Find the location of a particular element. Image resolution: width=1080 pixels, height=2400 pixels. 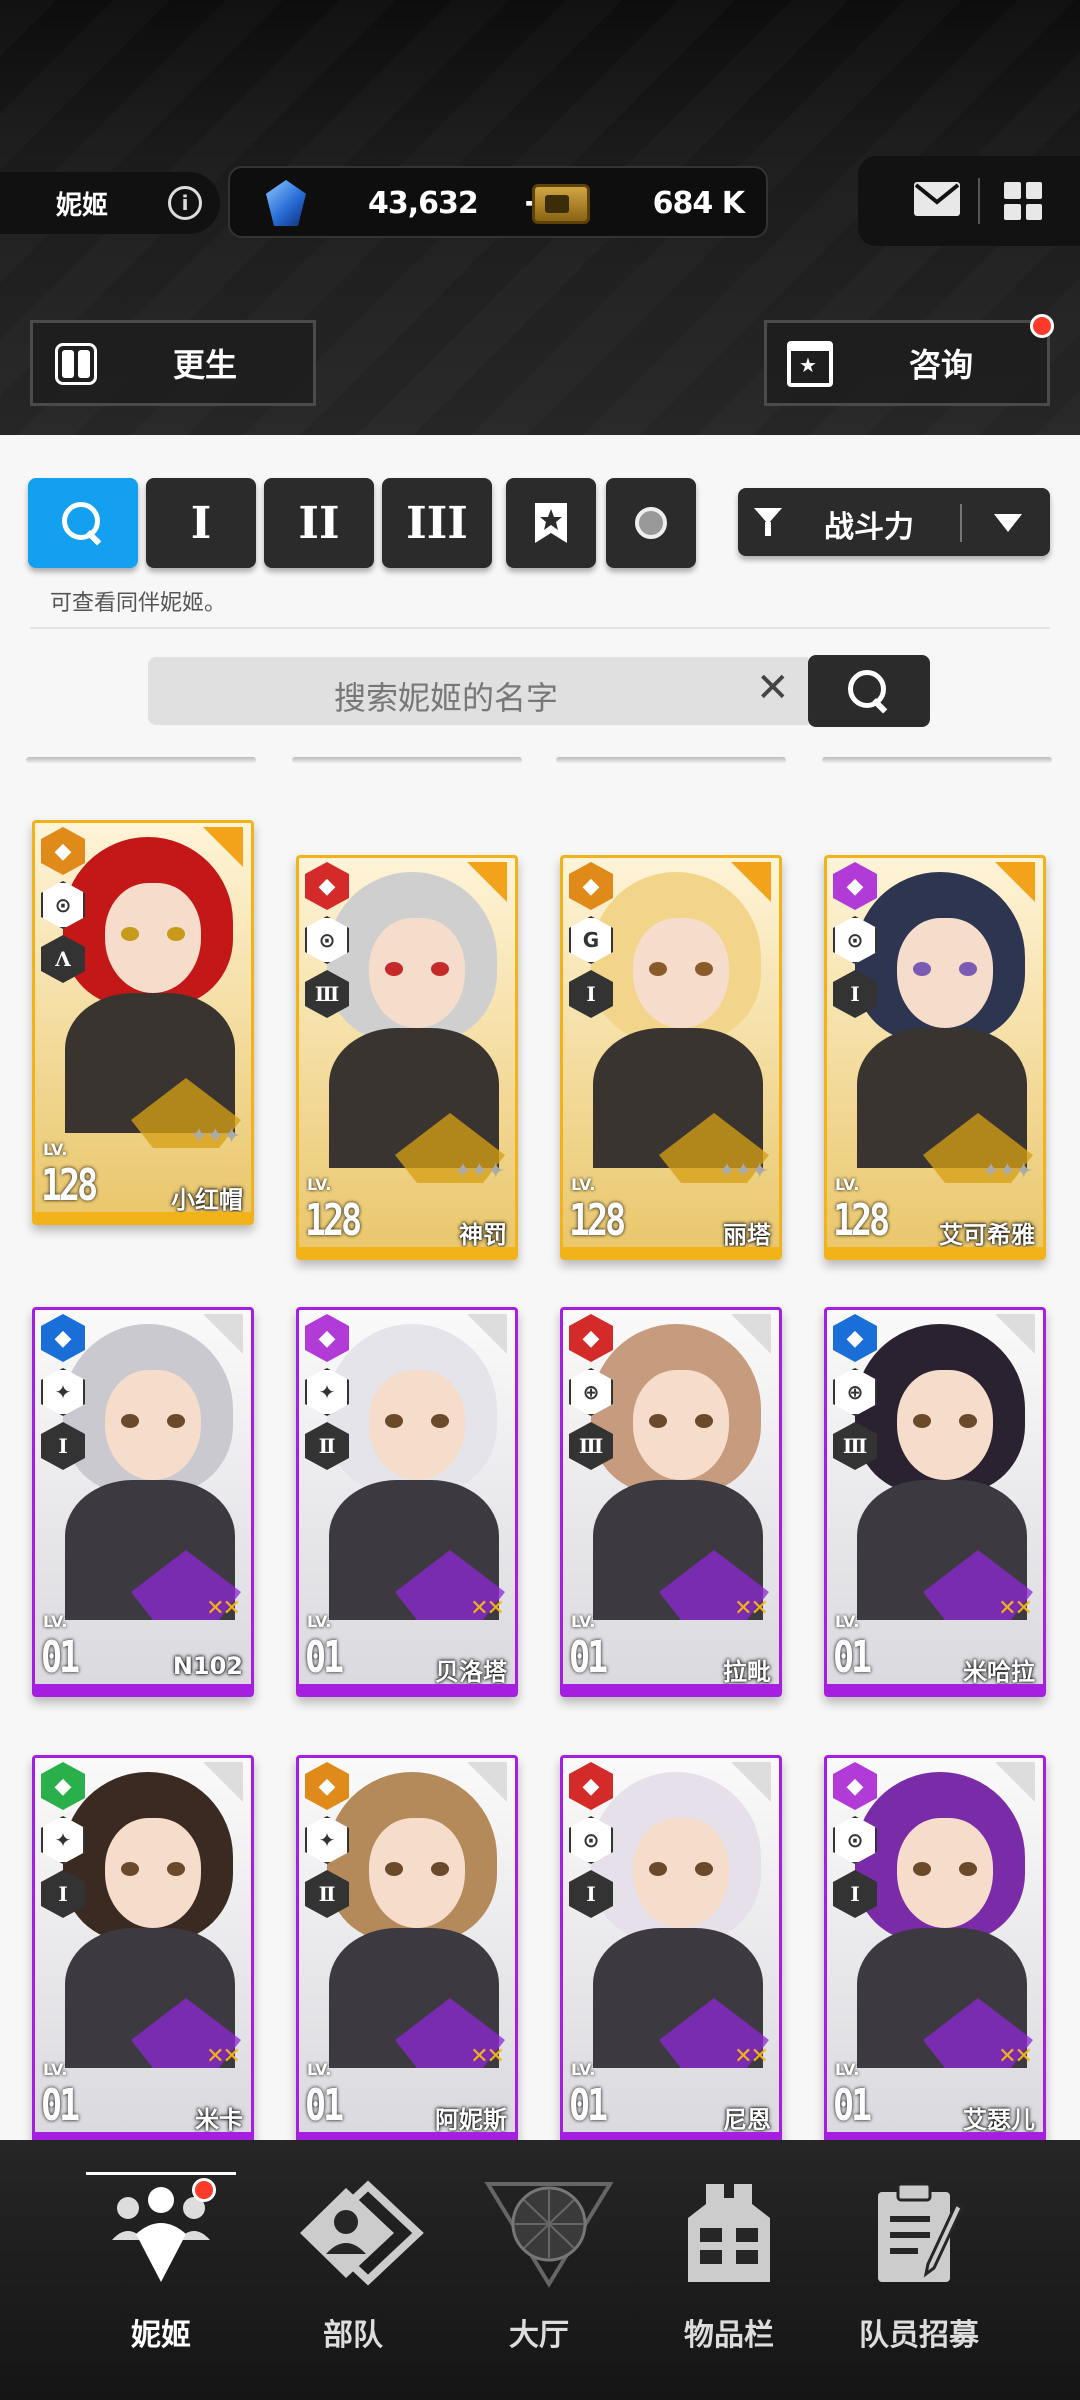

search-button is located at coordinates (869, 691).